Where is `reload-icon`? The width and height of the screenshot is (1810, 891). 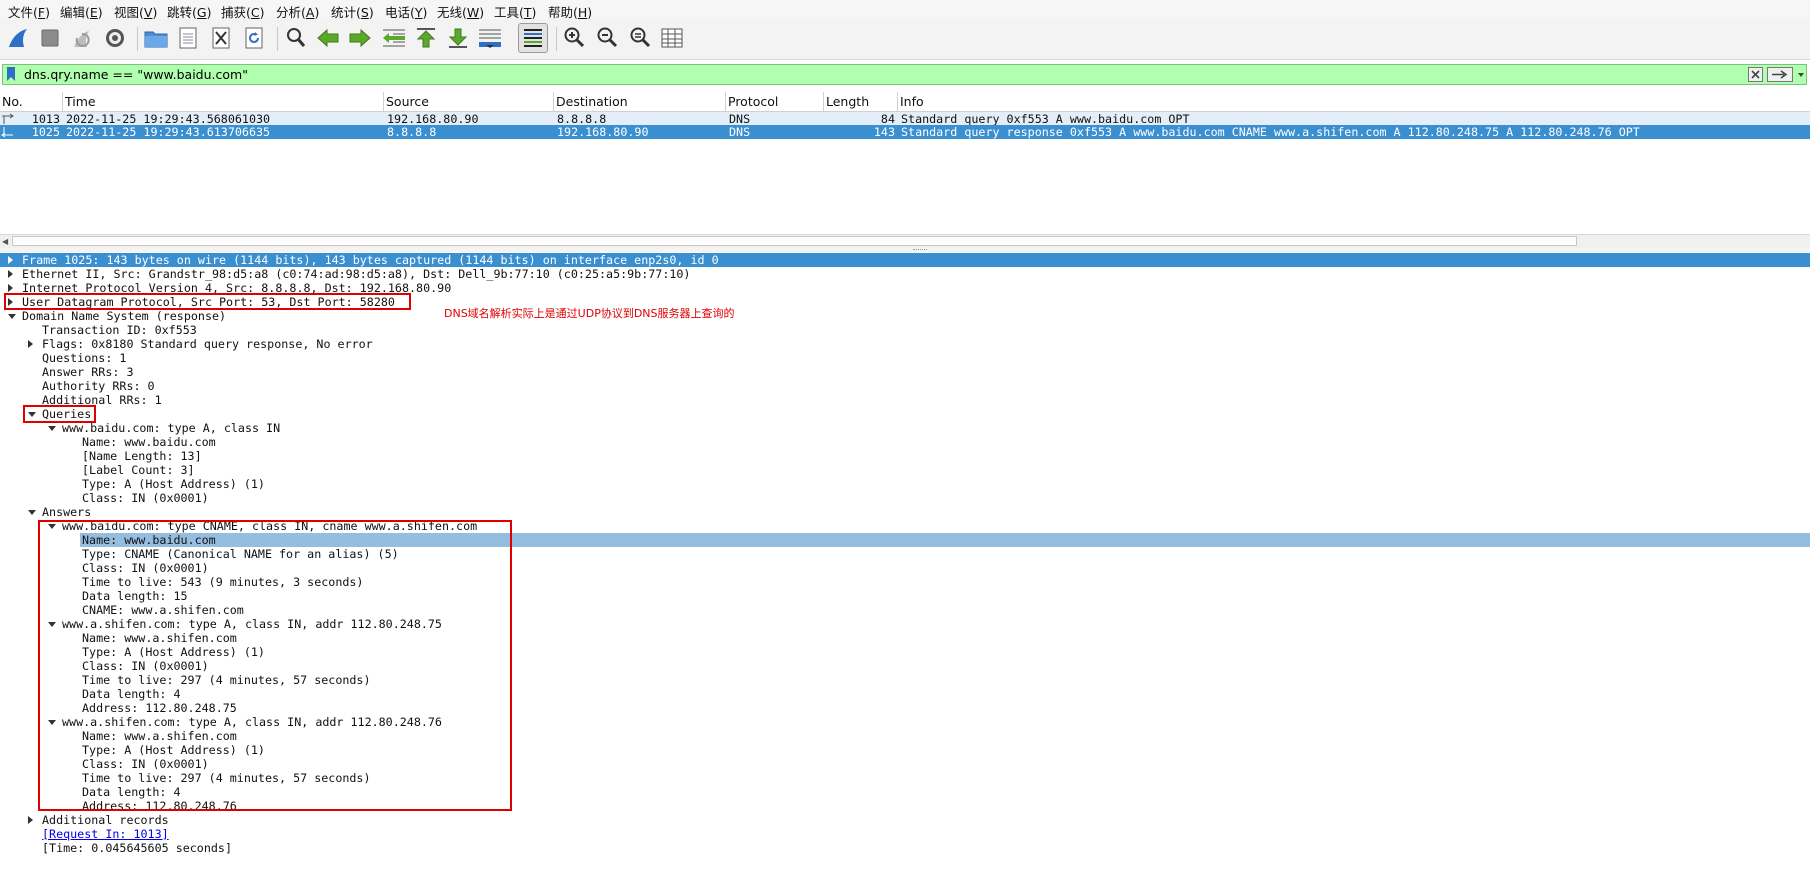
reload-icon is located at coordinates (254, 38).